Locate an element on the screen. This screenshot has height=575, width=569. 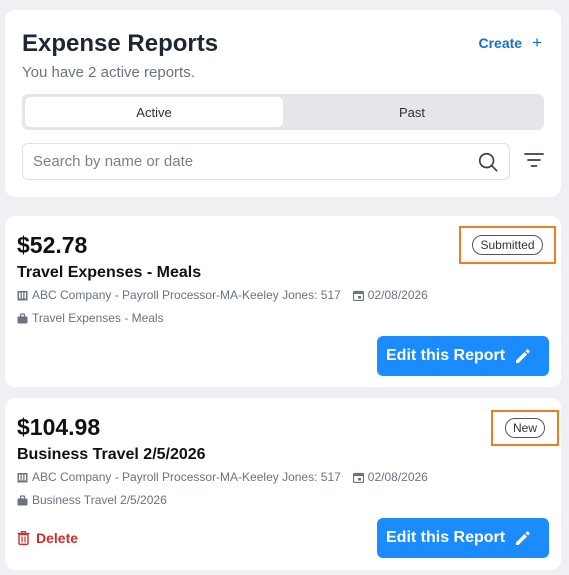
create-button: Create + is located at coordinates (510, 42).